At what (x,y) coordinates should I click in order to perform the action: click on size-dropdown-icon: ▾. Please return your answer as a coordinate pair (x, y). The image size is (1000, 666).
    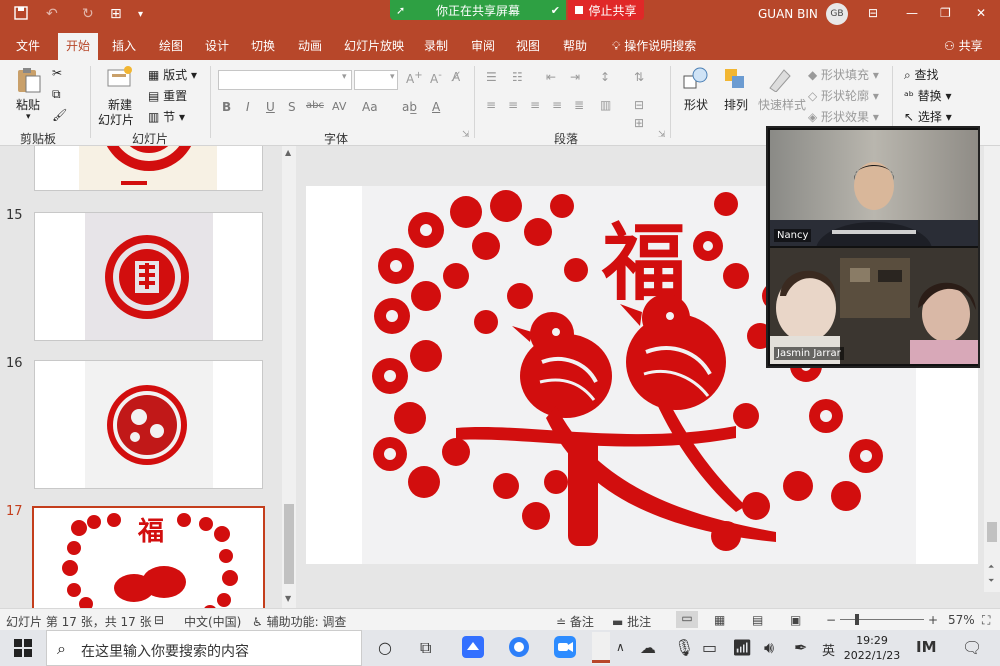
    Looking at the image, I should click on (392, 77).